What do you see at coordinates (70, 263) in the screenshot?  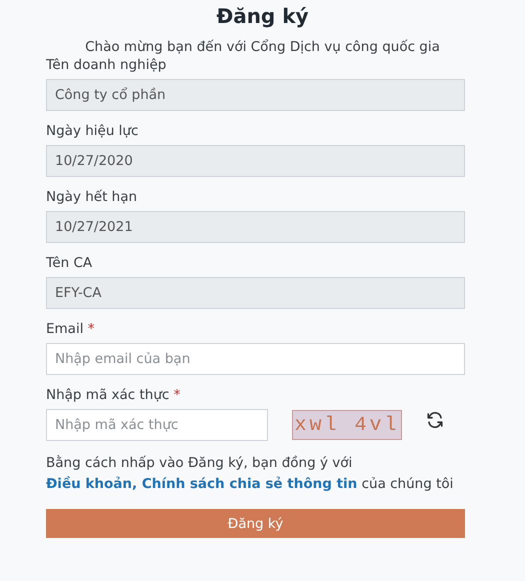 I see `field-label: Tên CA` at bounding box center [70, 263].